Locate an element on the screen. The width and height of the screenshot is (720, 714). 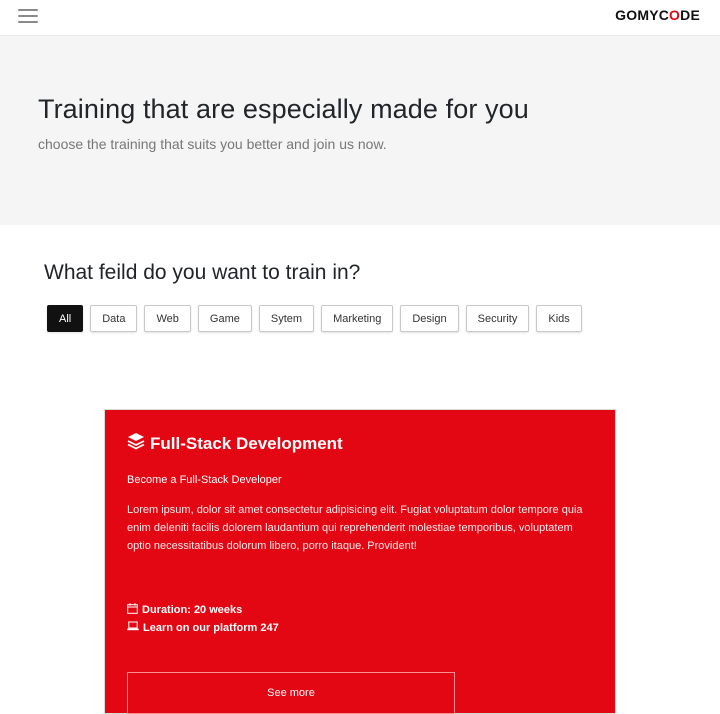
brand-logo: GOMYCODE is located at coordinates (657, 15).